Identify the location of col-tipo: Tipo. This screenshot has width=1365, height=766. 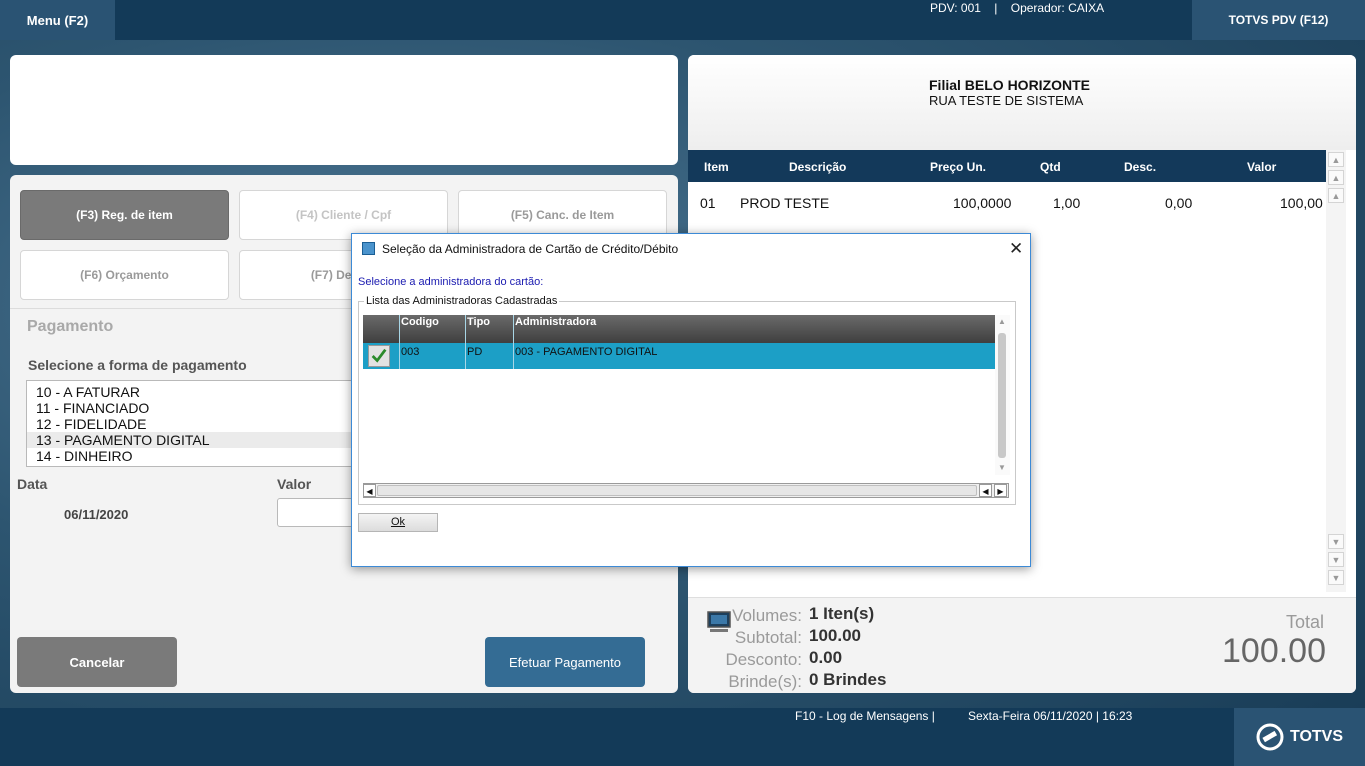
(478, 322).